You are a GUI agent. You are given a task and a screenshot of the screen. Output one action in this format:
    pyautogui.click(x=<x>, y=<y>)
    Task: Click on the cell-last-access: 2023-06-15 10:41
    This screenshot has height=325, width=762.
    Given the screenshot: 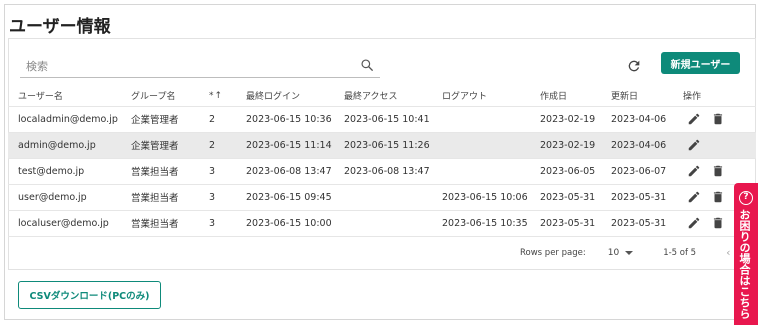 What is the action you would take?
    pyautogui.click(x=383, y=118)
    